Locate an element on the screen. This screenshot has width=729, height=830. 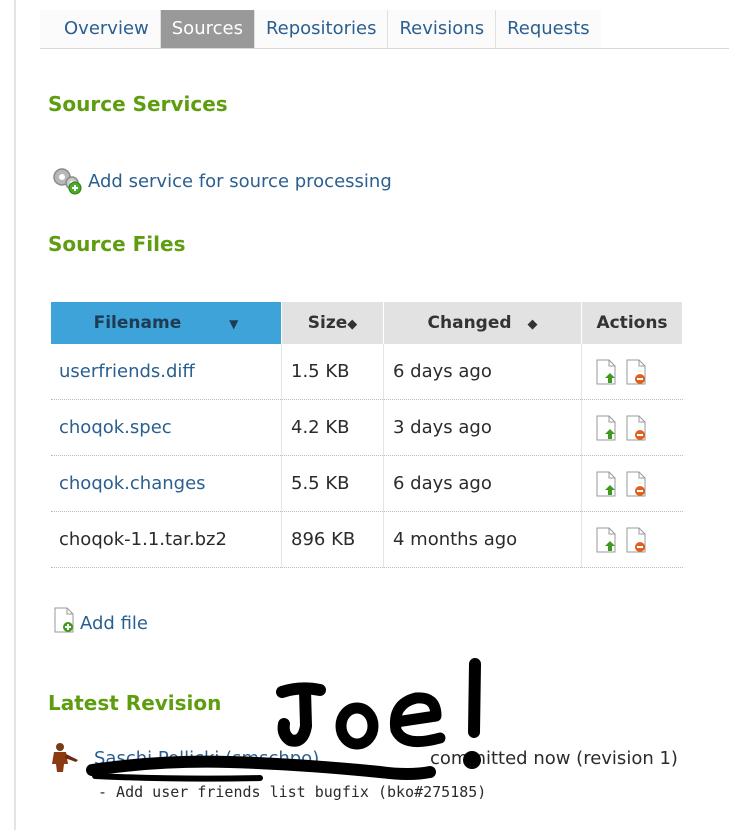
table-row: userfriends.diff 1.5 KB 6 days ago is located at coordinates (367, 372).